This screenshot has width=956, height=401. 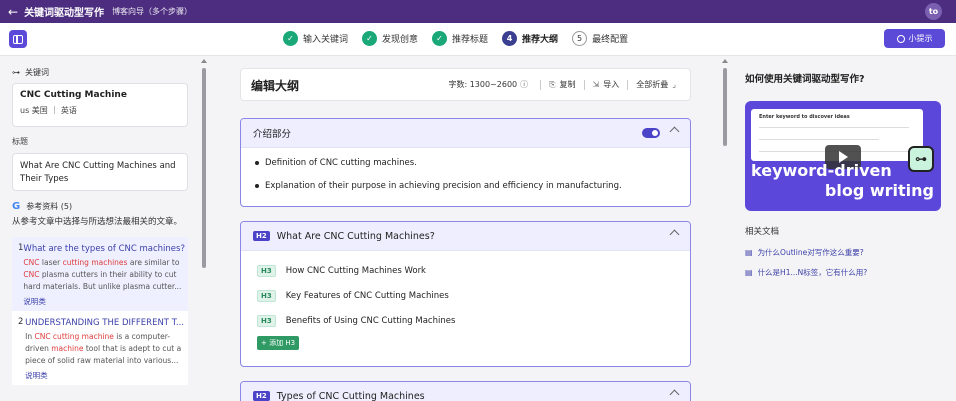 I want to click on h3-item: H3 How CNC Cutting Machines Work, so click(x=465, y=270).